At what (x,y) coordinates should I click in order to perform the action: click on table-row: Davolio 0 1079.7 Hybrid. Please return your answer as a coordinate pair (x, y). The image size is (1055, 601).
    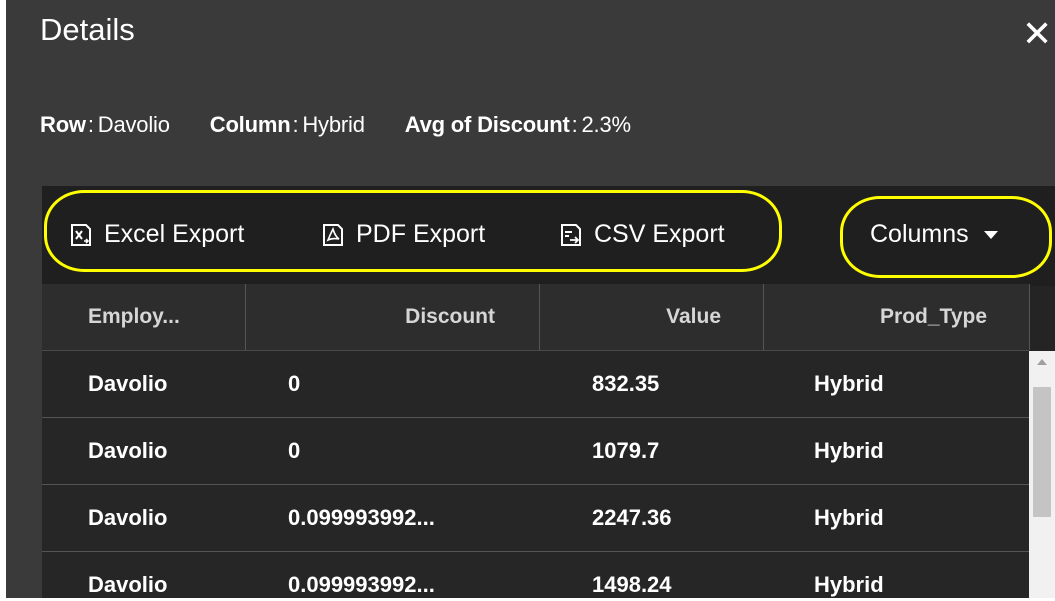
    Looking at the image, I should click on (535, 451).